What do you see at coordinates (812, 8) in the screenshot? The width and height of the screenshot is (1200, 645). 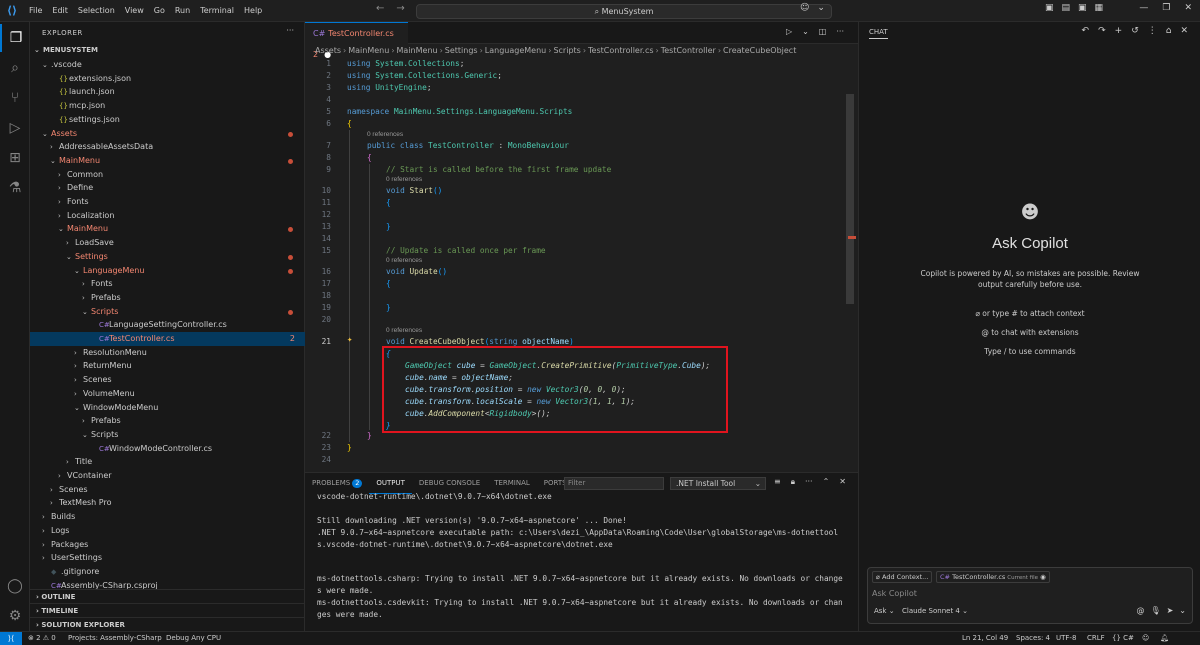 I see `copilot-menu: ☺ ⌄` at bounding box center [812, 8].